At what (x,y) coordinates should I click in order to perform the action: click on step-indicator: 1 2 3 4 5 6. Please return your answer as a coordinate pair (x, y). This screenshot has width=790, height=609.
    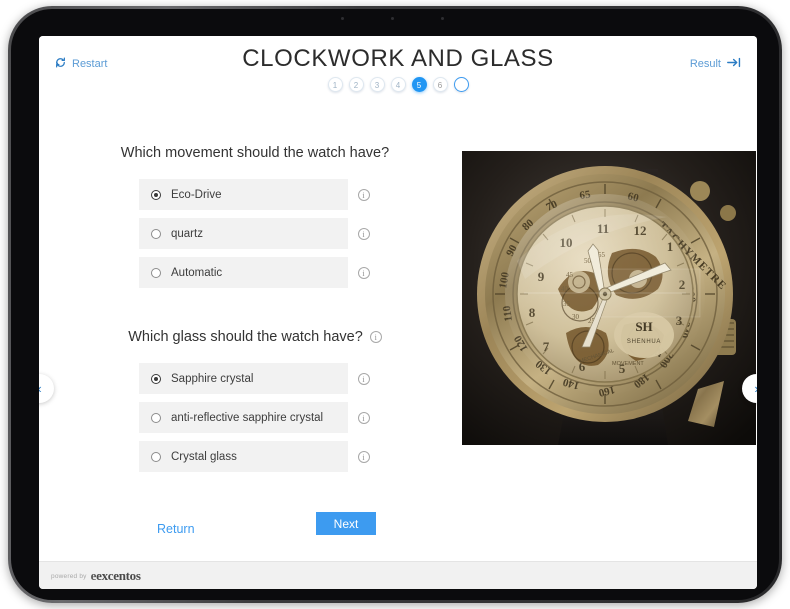
    Looking at the image, I should click on (398, 84).